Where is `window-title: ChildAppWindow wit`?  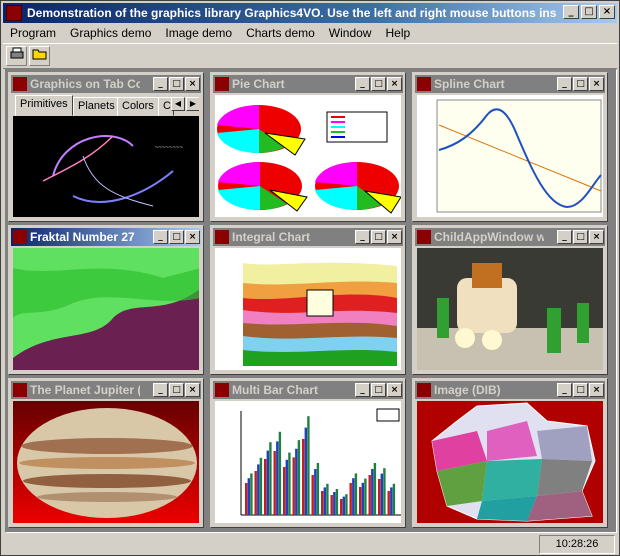 window-title: ChildAppWindow wit is located at coordinates (489, 237).